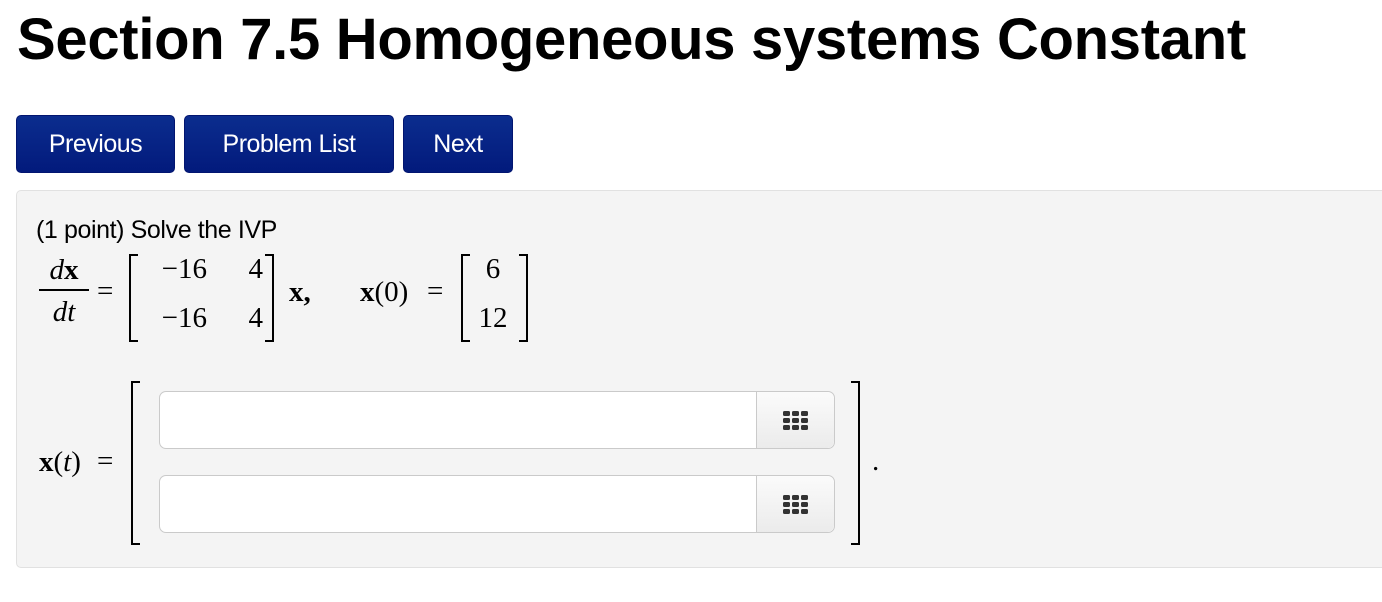 Image resolution: width=1382 pixels, height=602 pixels. What do you see at coordinates (95, 144) in the screenshot?
I see `previous-button: Previous` at bounding box center [95, 144].